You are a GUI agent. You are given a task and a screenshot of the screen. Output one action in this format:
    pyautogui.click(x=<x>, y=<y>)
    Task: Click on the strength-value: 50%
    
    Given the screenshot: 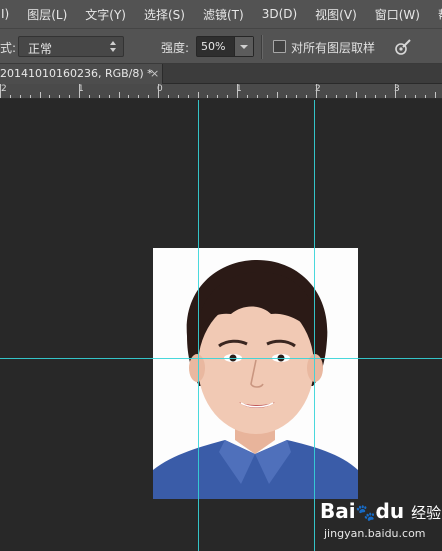 What is the action you would take?
    pyautogui.click(x=213, y=46)
    